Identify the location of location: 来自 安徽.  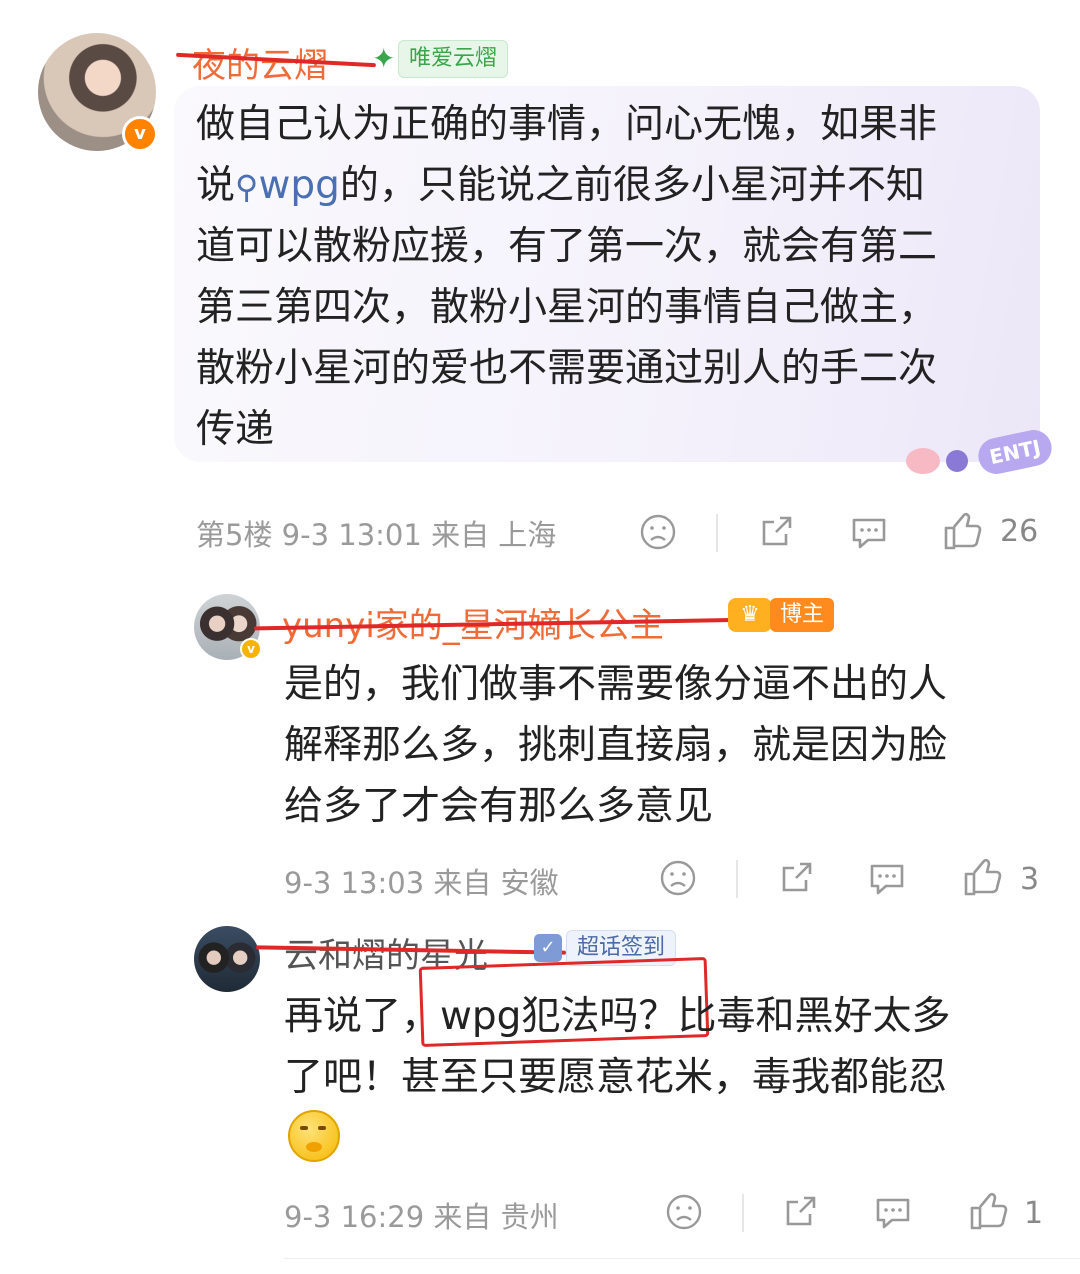
(496, 883).